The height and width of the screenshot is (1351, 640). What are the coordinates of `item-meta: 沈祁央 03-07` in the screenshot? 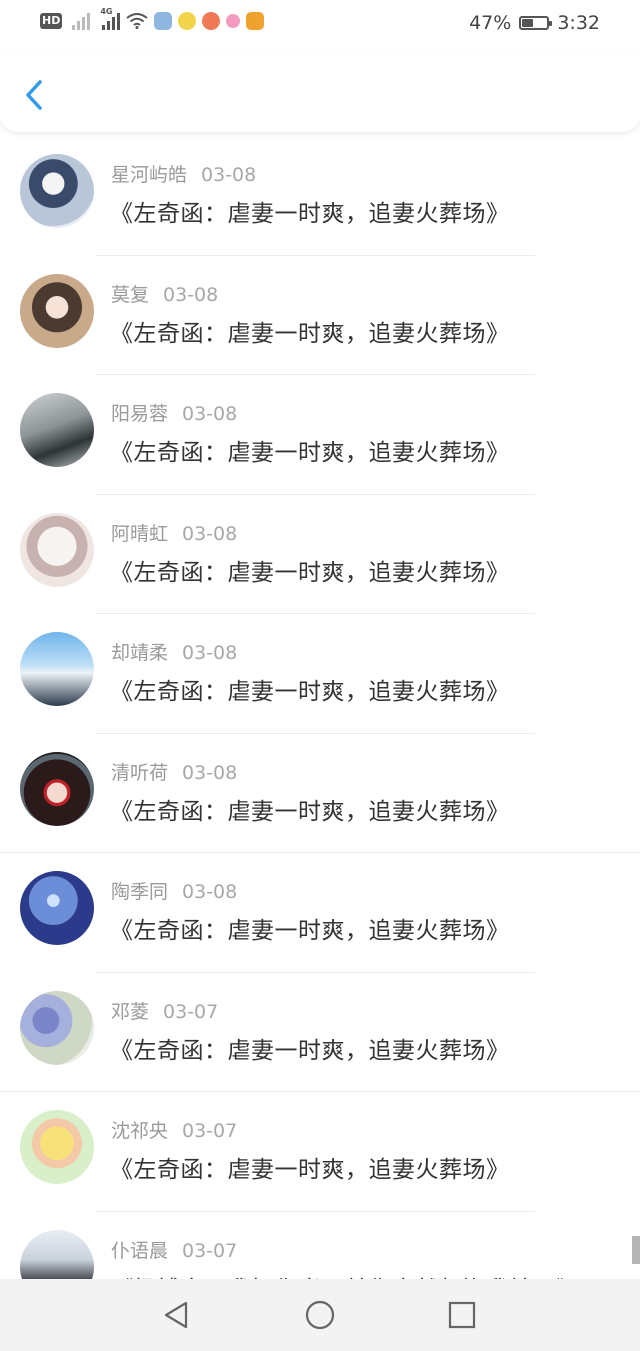 It's located at (174, 1129).